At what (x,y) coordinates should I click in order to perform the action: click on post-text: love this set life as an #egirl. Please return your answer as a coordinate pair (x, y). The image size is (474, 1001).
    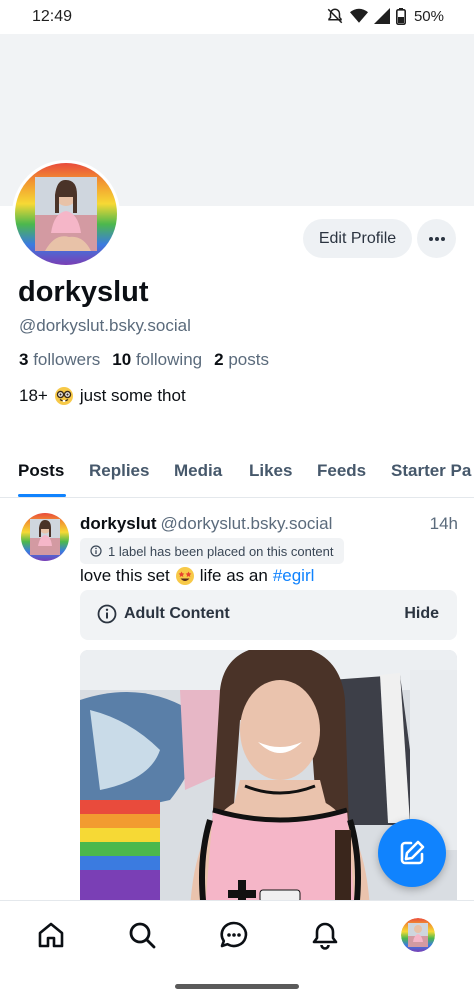
    Looking at the image, I should click on (197, 576).